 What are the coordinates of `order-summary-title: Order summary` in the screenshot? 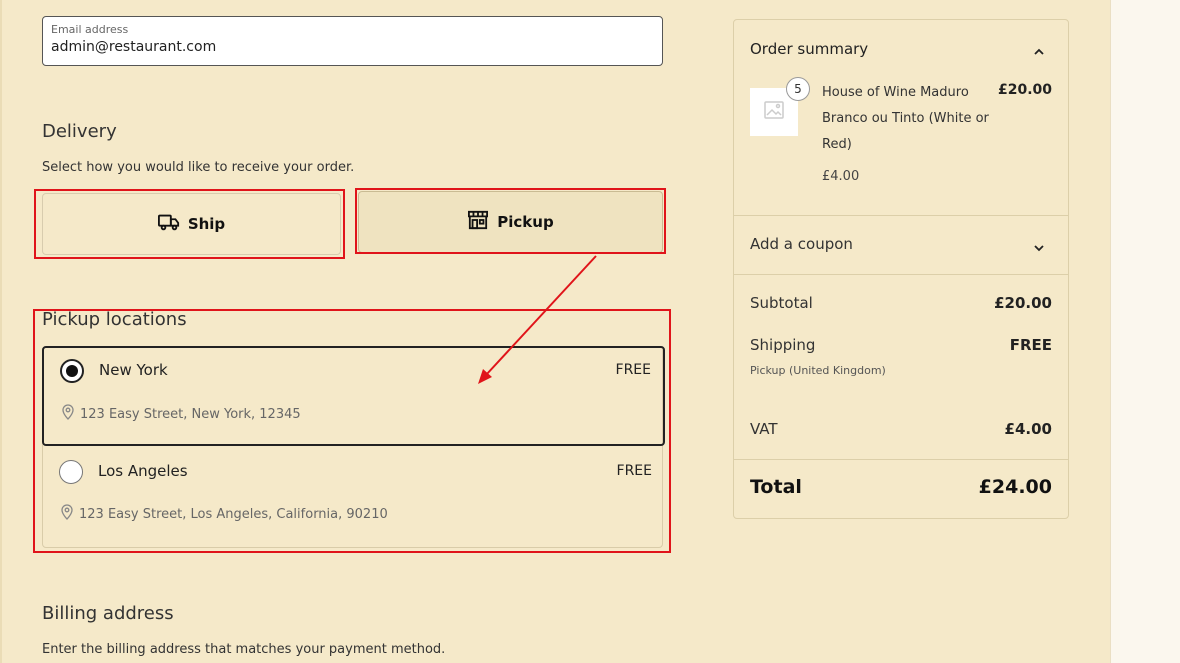 It's located at (809, 49).